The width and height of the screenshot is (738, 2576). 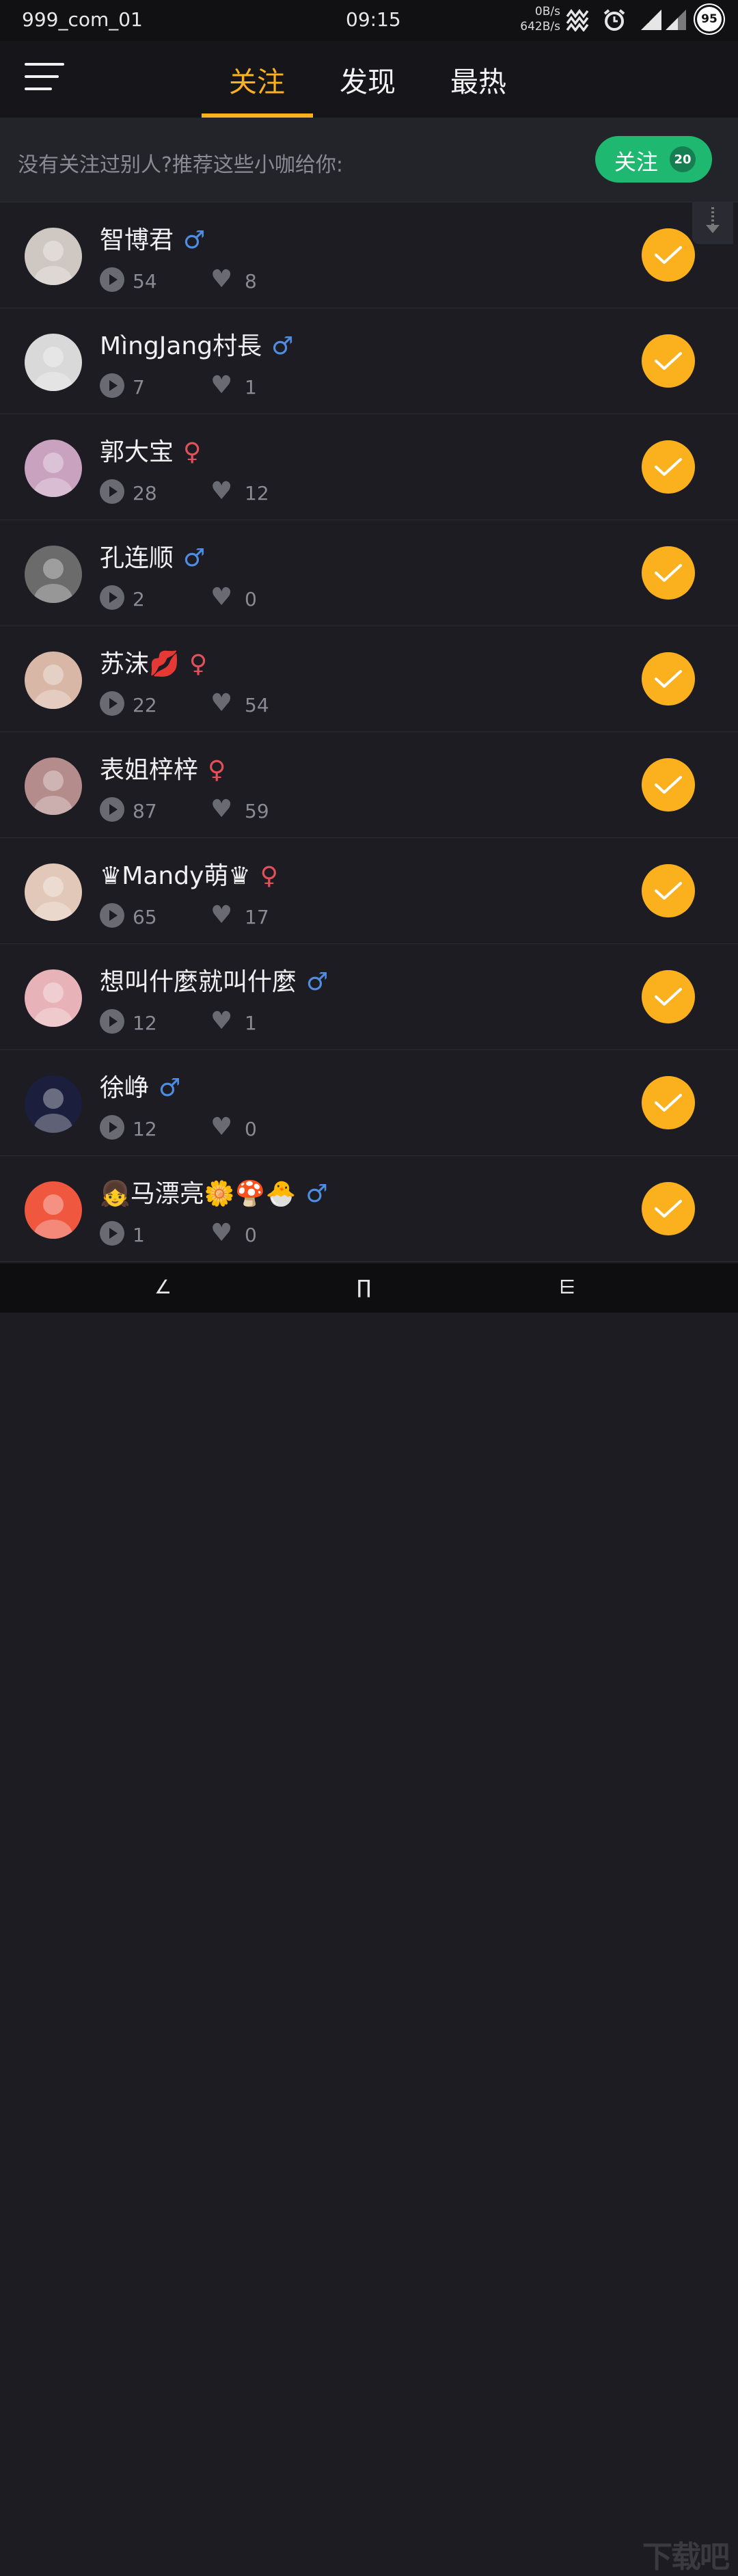 I want to click on user-name-line: 苏沫💋 ♀, so click(x=153, y=662).